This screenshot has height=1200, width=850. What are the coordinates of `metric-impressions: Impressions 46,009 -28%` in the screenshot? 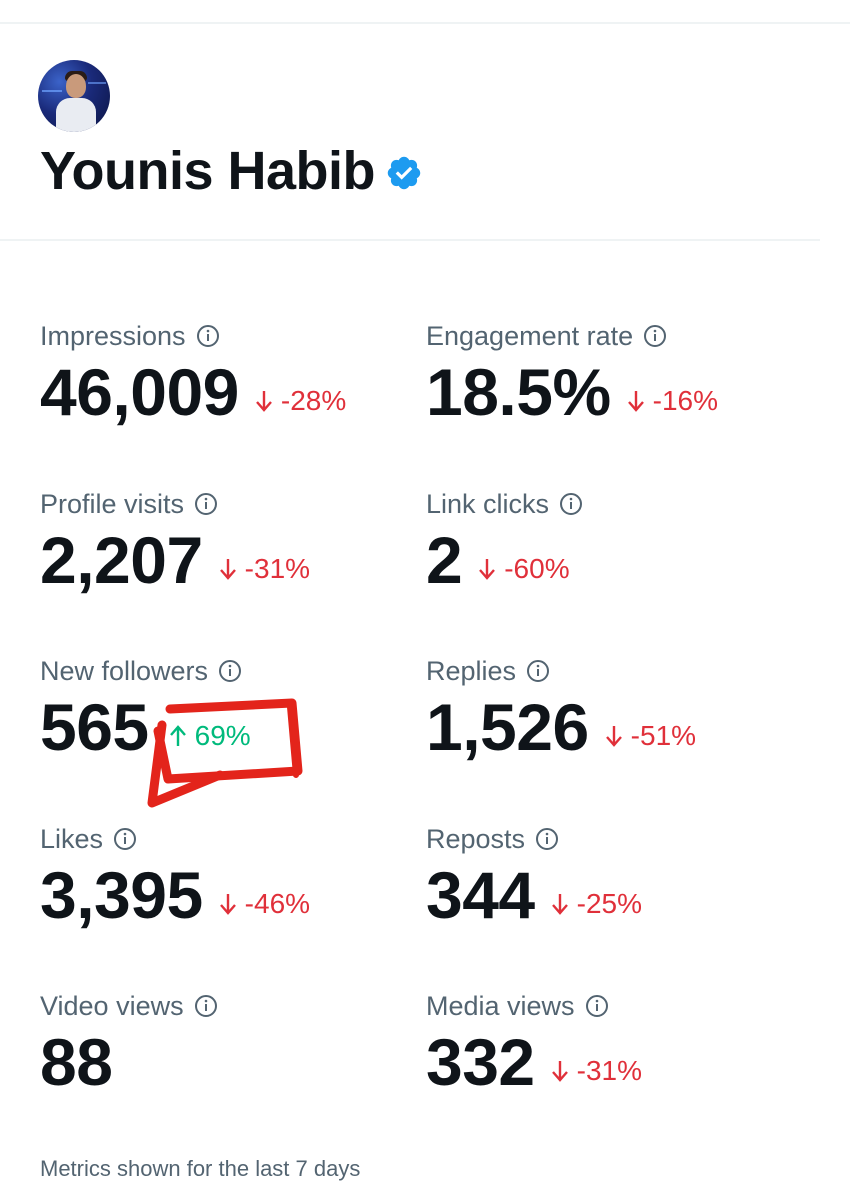 It's located at (235, 373).